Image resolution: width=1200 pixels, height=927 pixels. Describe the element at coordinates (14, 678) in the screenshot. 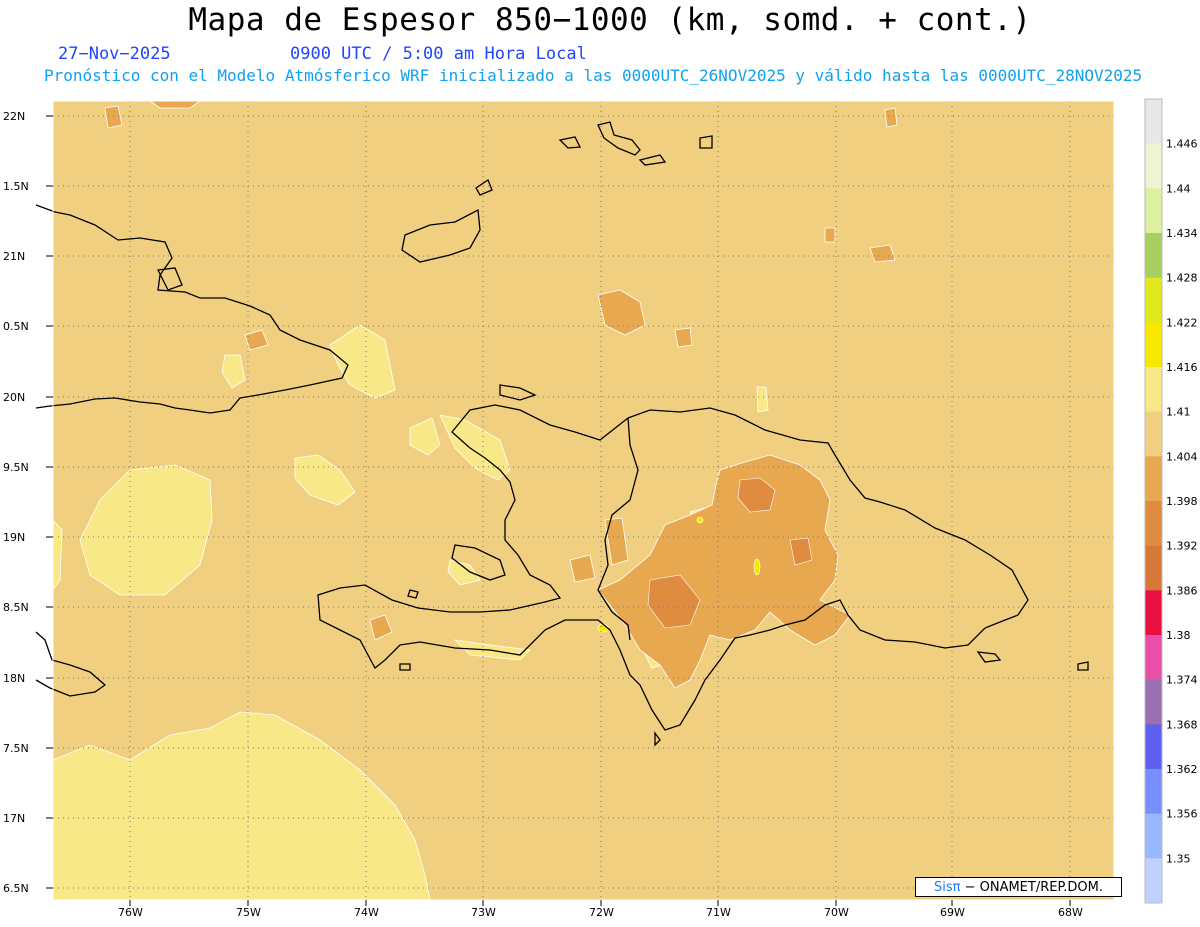

I see `lat-label: 18N` at that location.